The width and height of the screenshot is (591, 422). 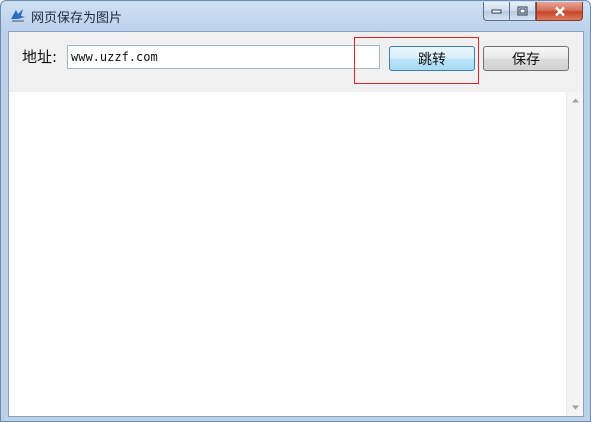 I want to click on maximize-icon, so click(x=522, y=11).